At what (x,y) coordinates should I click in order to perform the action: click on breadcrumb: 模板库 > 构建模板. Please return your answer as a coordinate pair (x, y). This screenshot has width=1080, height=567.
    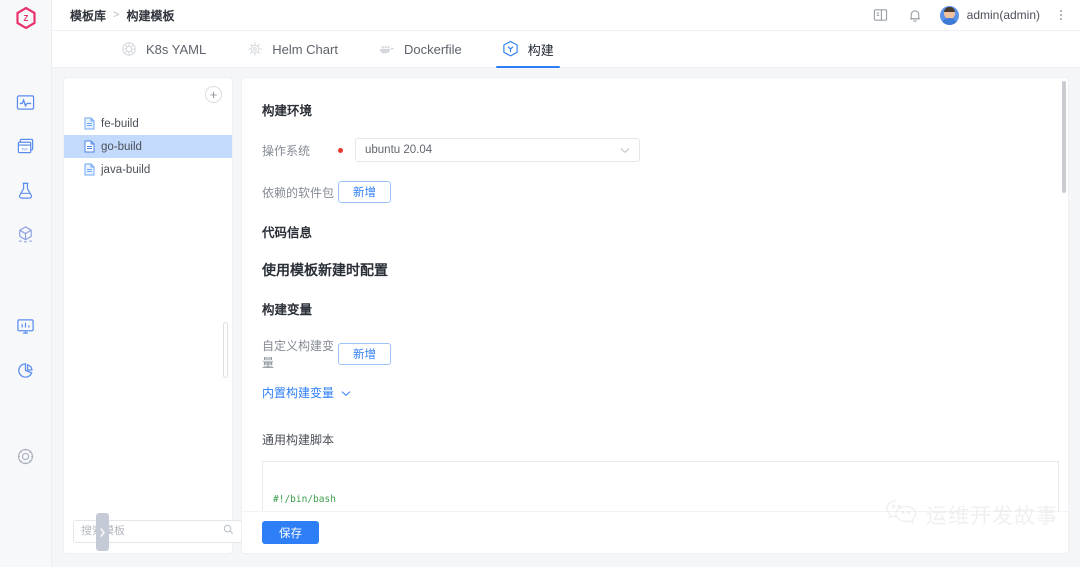
    Looking at the image, I should click on (122, 15).